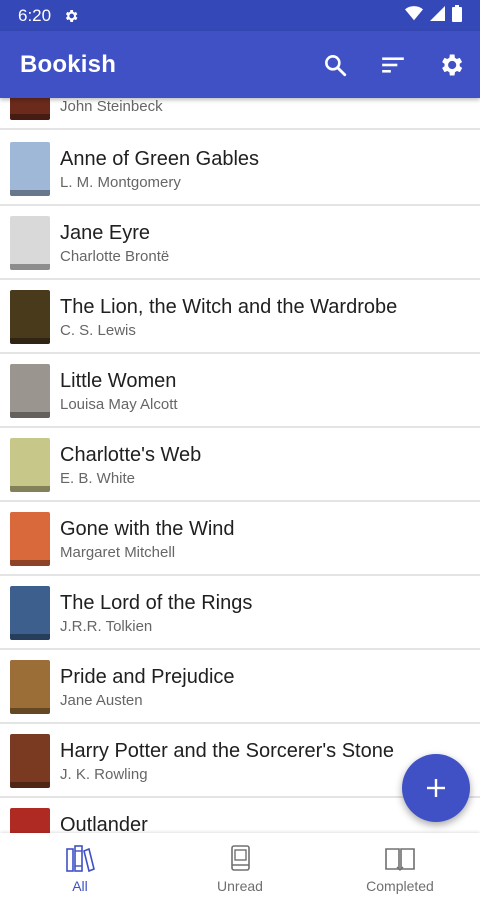 The width and height of the screenshot is (480, 900). I want to click on book-author: Jane Austen, so click(101, 700).